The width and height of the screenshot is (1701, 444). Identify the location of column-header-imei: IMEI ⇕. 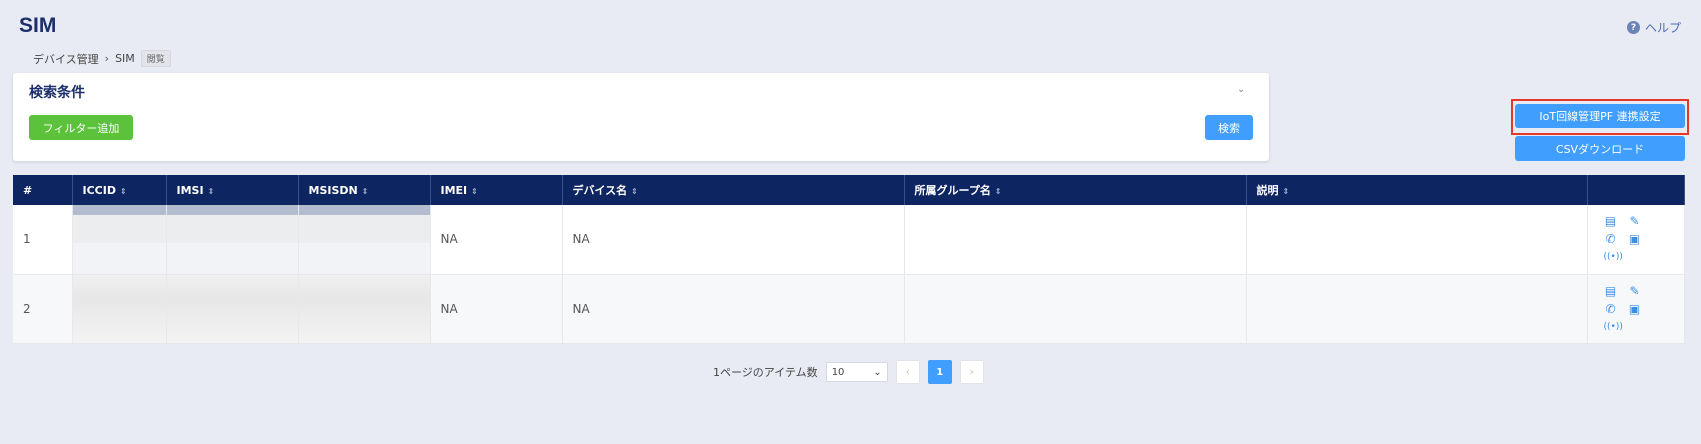
(496, 190).